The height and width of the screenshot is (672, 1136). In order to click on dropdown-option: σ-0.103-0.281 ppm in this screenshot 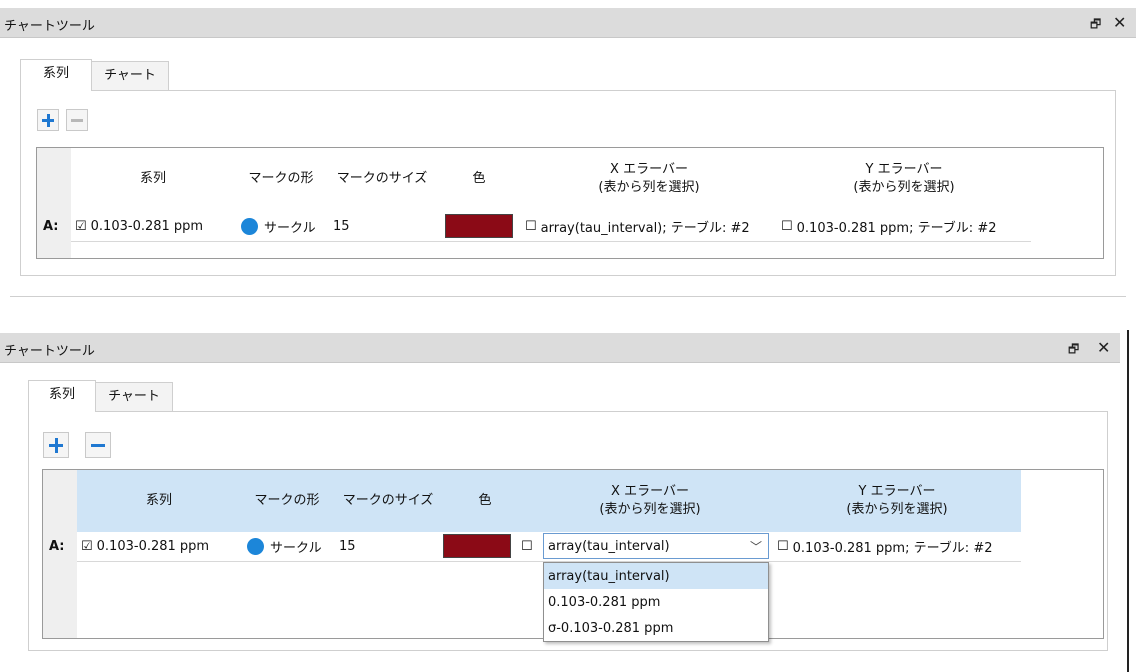, I will do `click(656, 628)`.